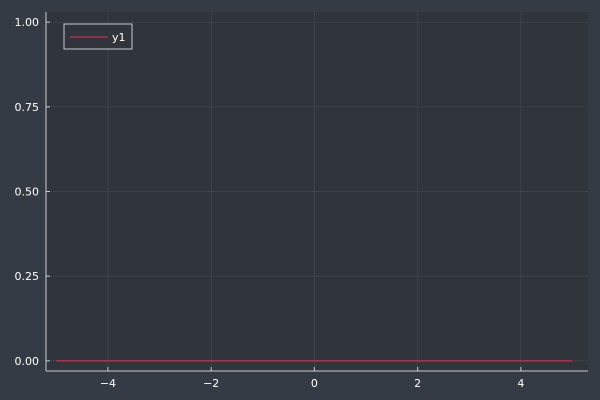  What do you see at coordinates (27, 192) in the screenshot?
I see `y-tick-label: 0.50` at bounding box center [27, 192].